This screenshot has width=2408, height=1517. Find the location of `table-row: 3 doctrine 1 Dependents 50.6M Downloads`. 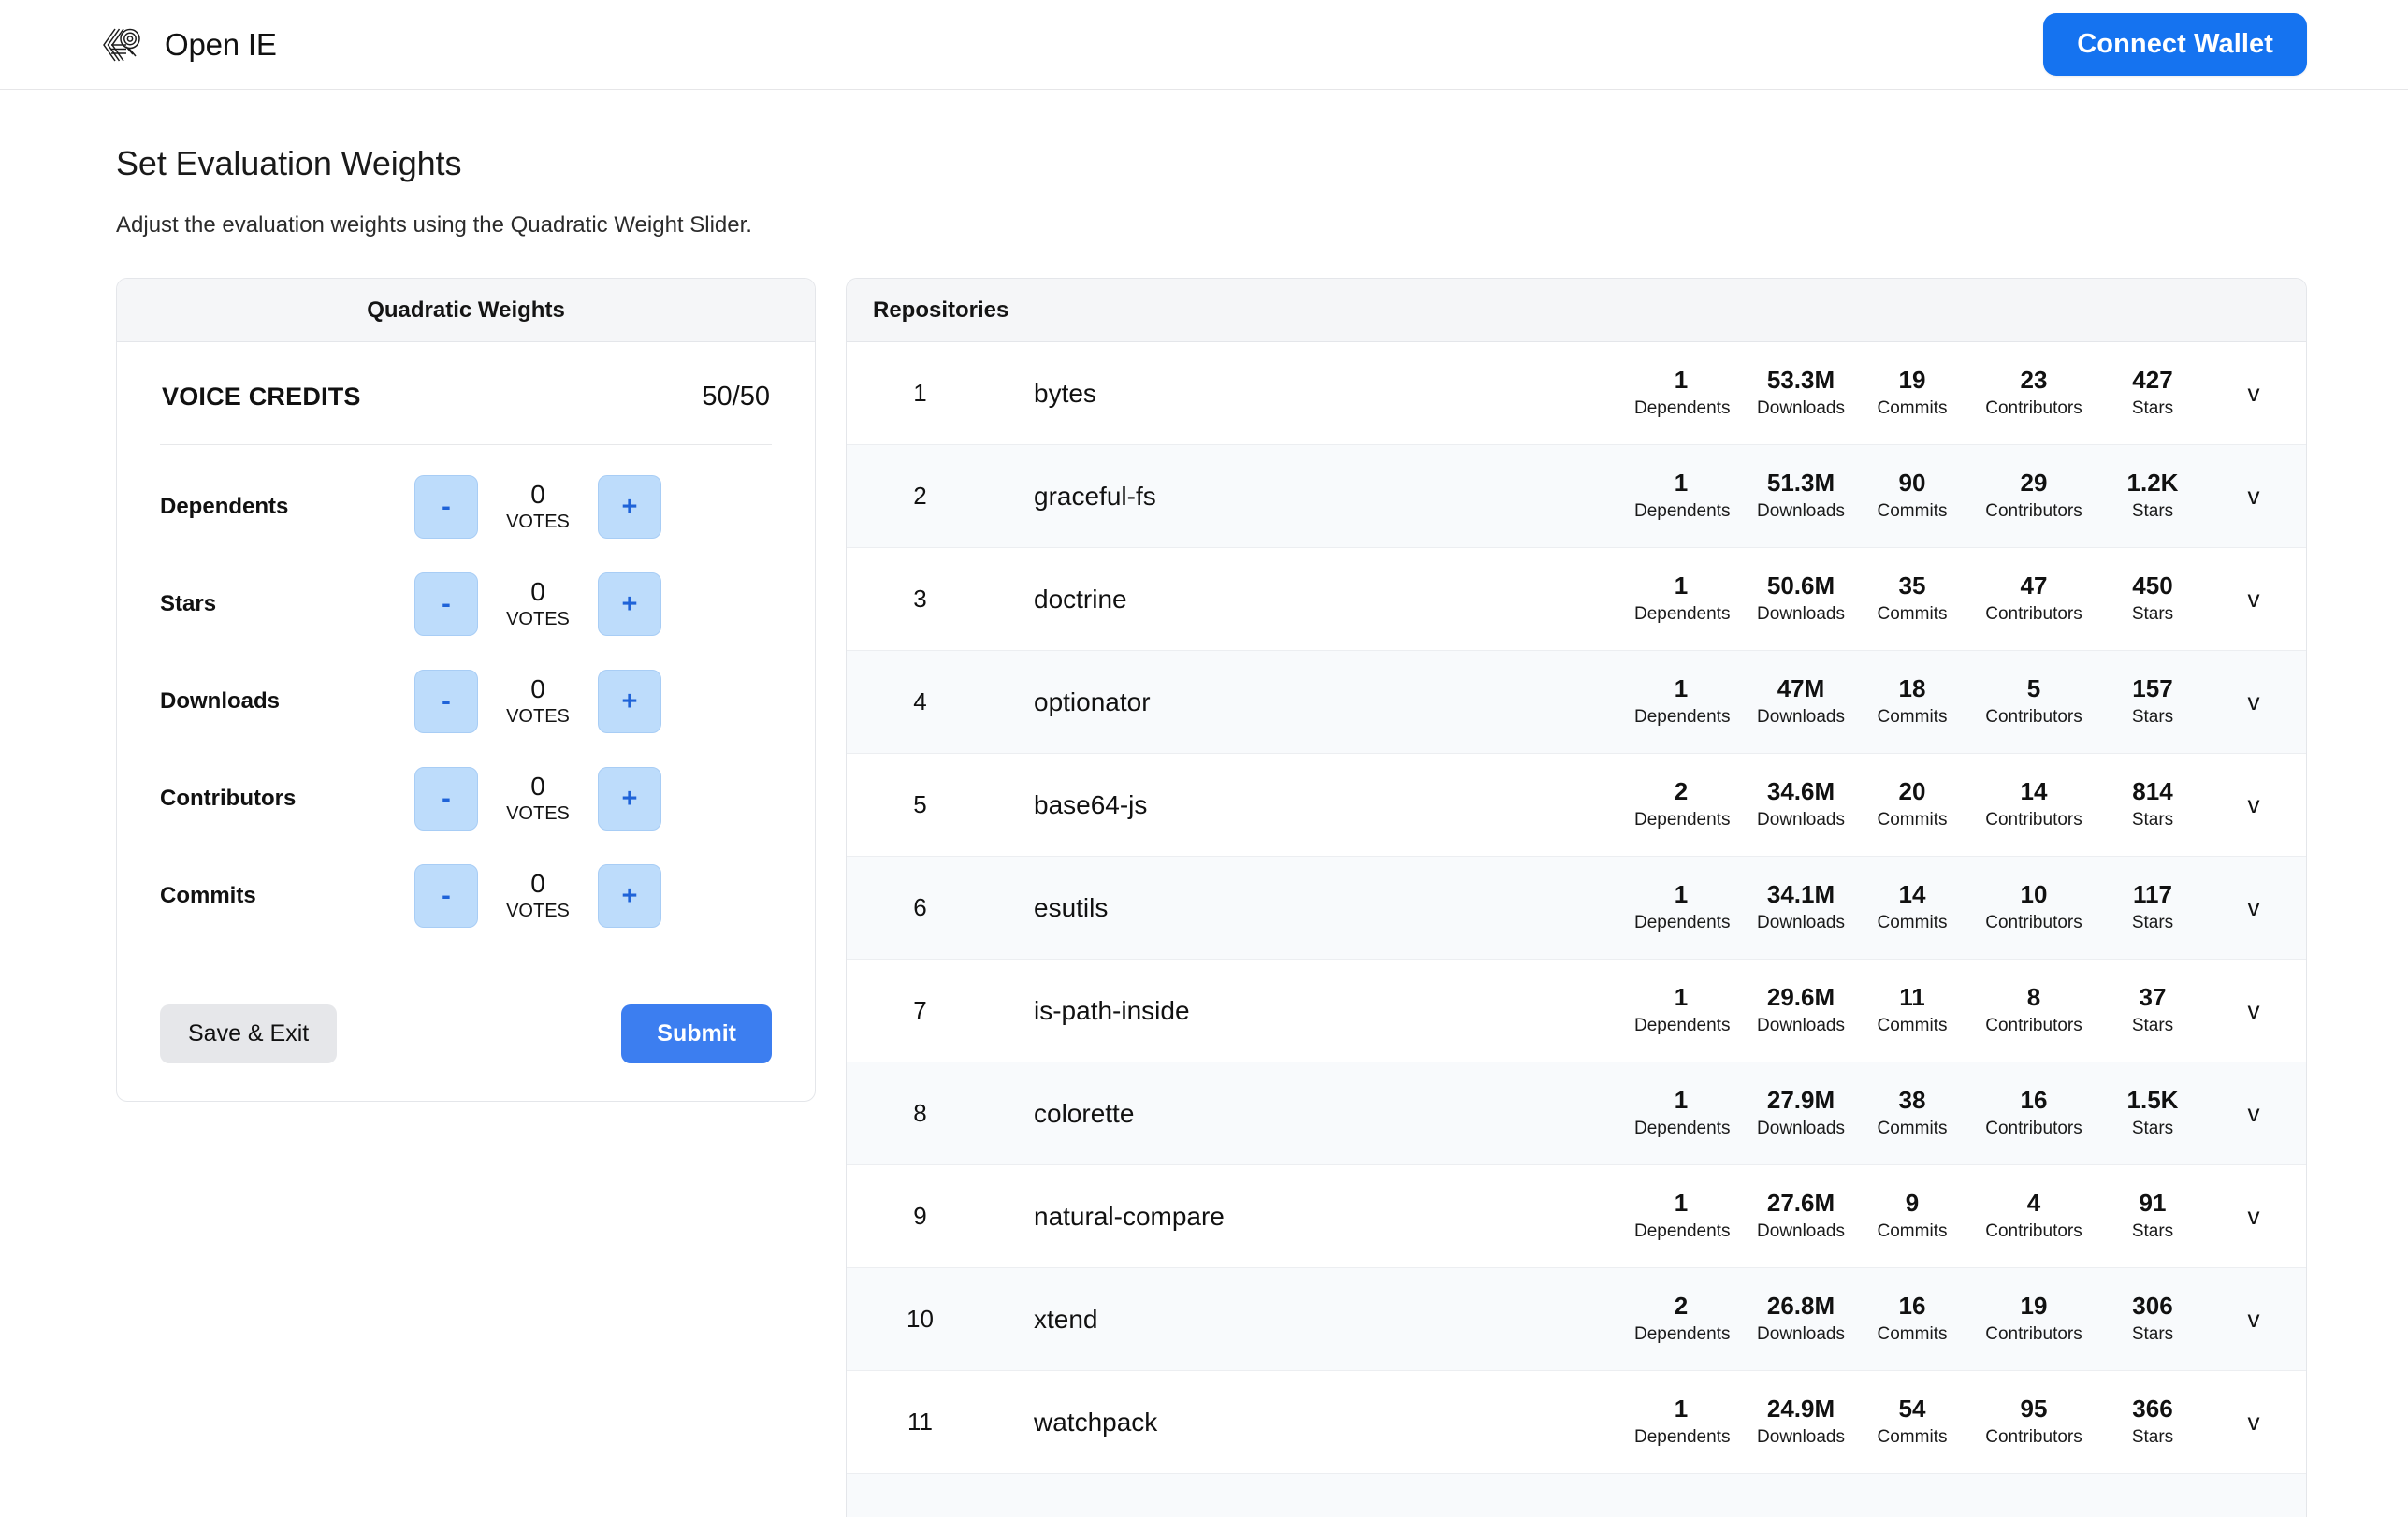

table-row: 3 doctrine 1 Dependents 50.6M Downloads is located at coordinates (1576, 599).